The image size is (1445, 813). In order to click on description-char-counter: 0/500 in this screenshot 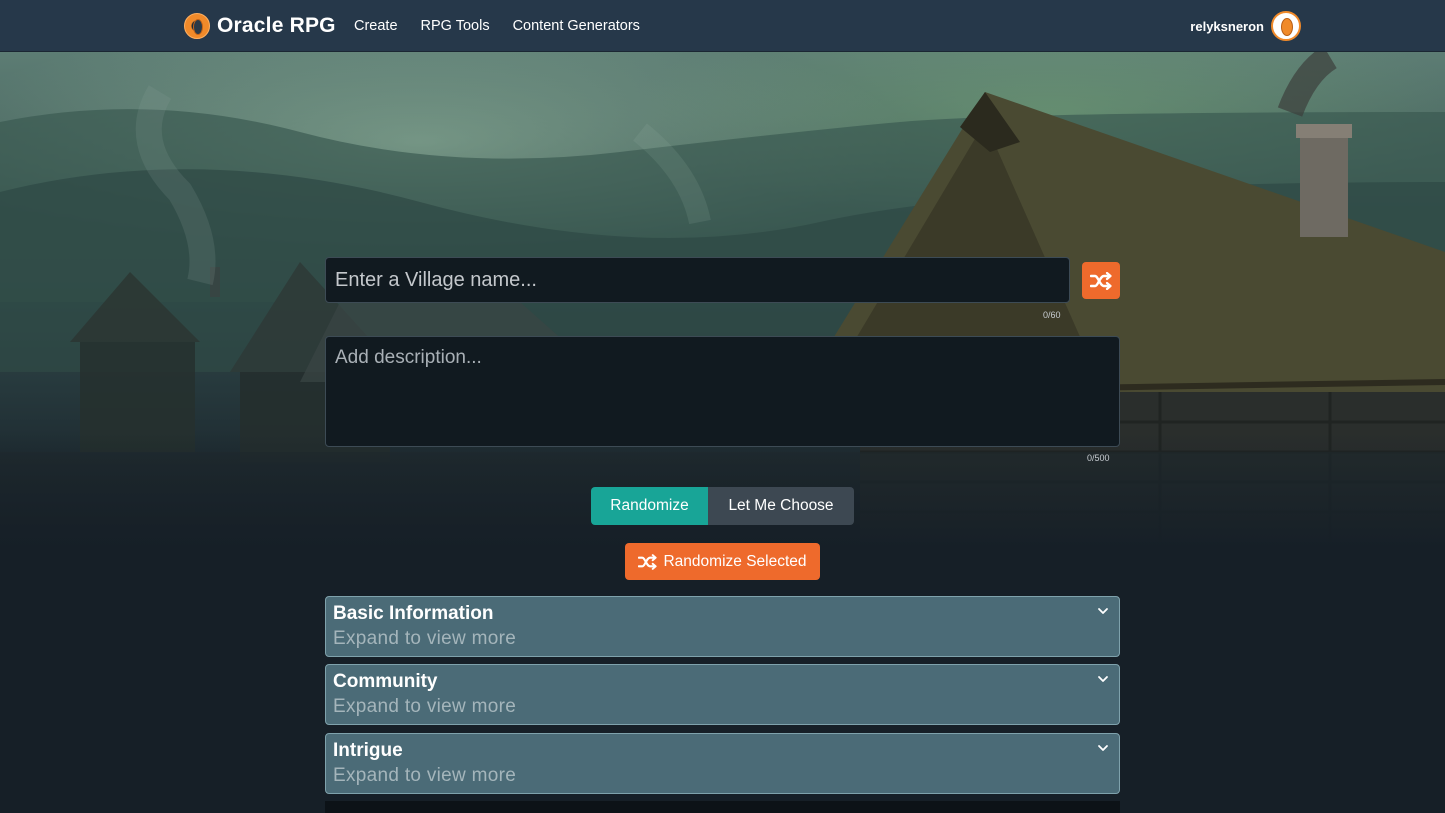, I will do `click(1098, 458)`.